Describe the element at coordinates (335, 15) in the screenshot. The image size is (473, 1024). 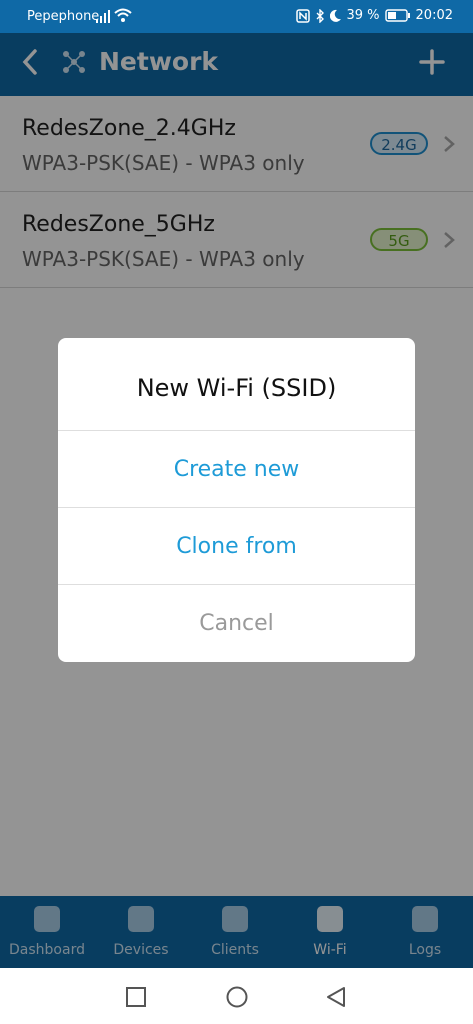
I see `moon-icon` at that location.